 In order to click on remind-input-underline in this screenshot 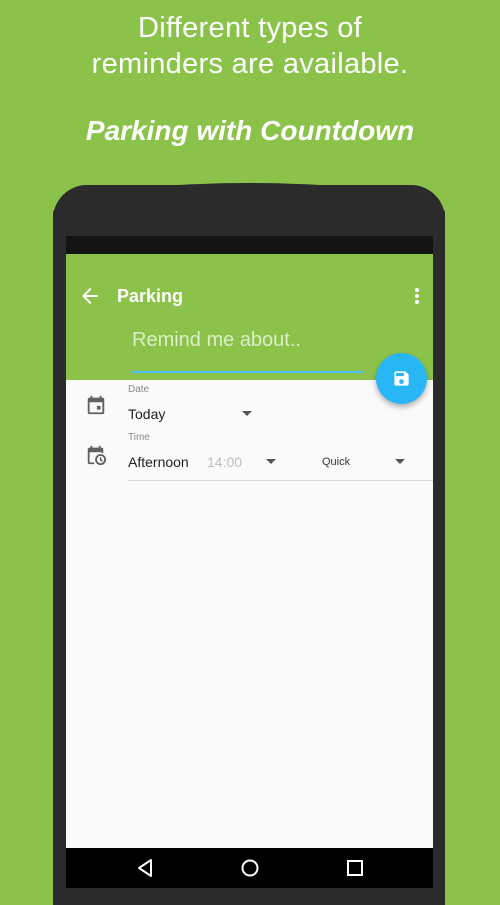, I will do `click(248, 372)`.